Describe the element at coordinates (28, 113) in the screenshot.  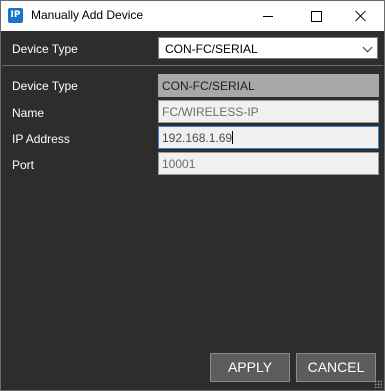
I see `name-label: Name` at that location.